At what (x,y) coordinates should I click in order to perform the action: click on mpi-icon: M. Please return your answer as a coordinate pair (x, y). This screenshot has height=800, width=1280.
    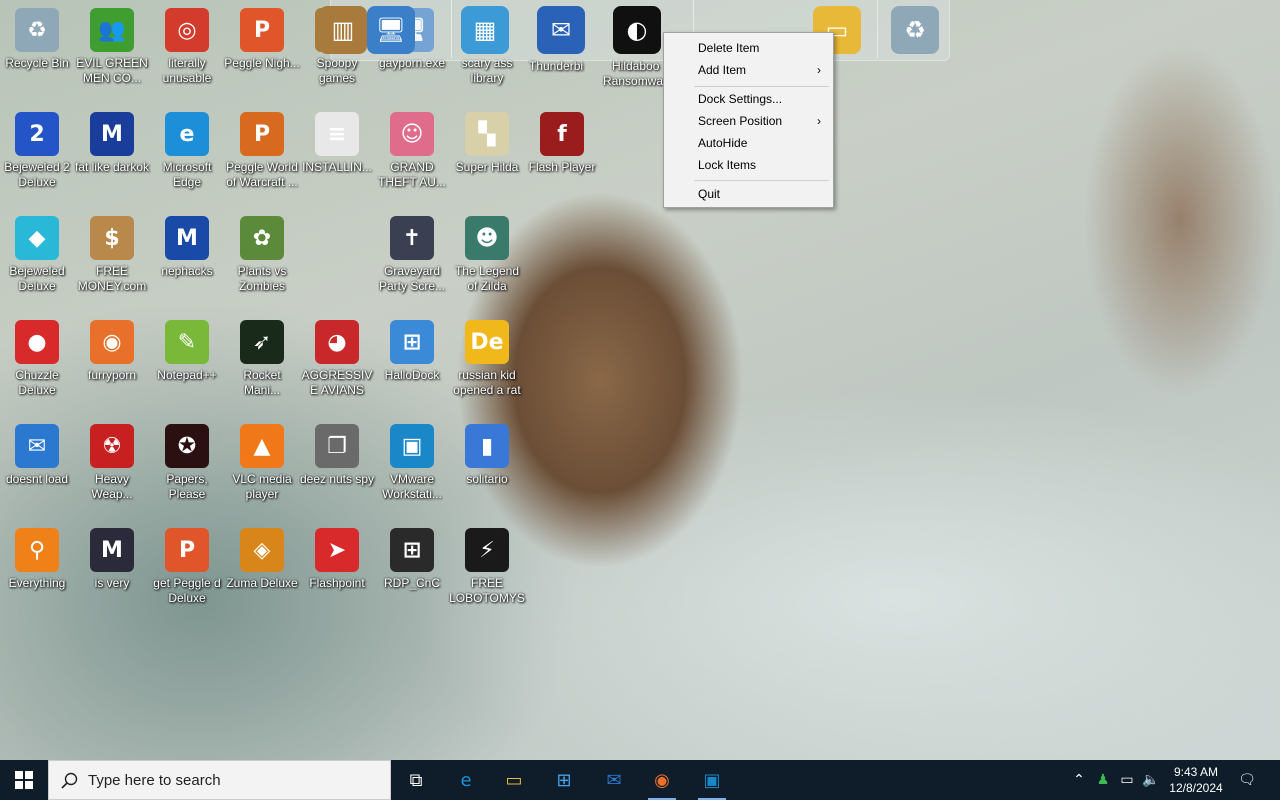
    Looking at the image, I should click on (112, 134).